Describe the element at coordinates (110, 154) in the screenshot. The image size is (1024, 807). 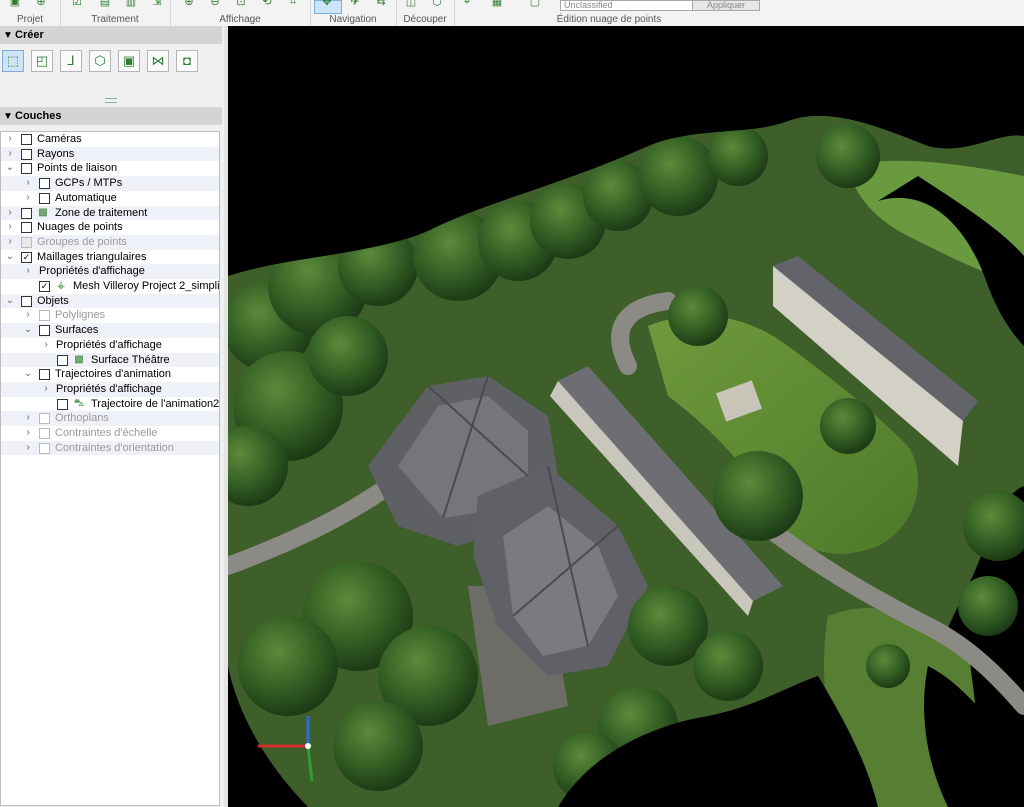
I see `tree-item-rays: › Rayons` at that location.